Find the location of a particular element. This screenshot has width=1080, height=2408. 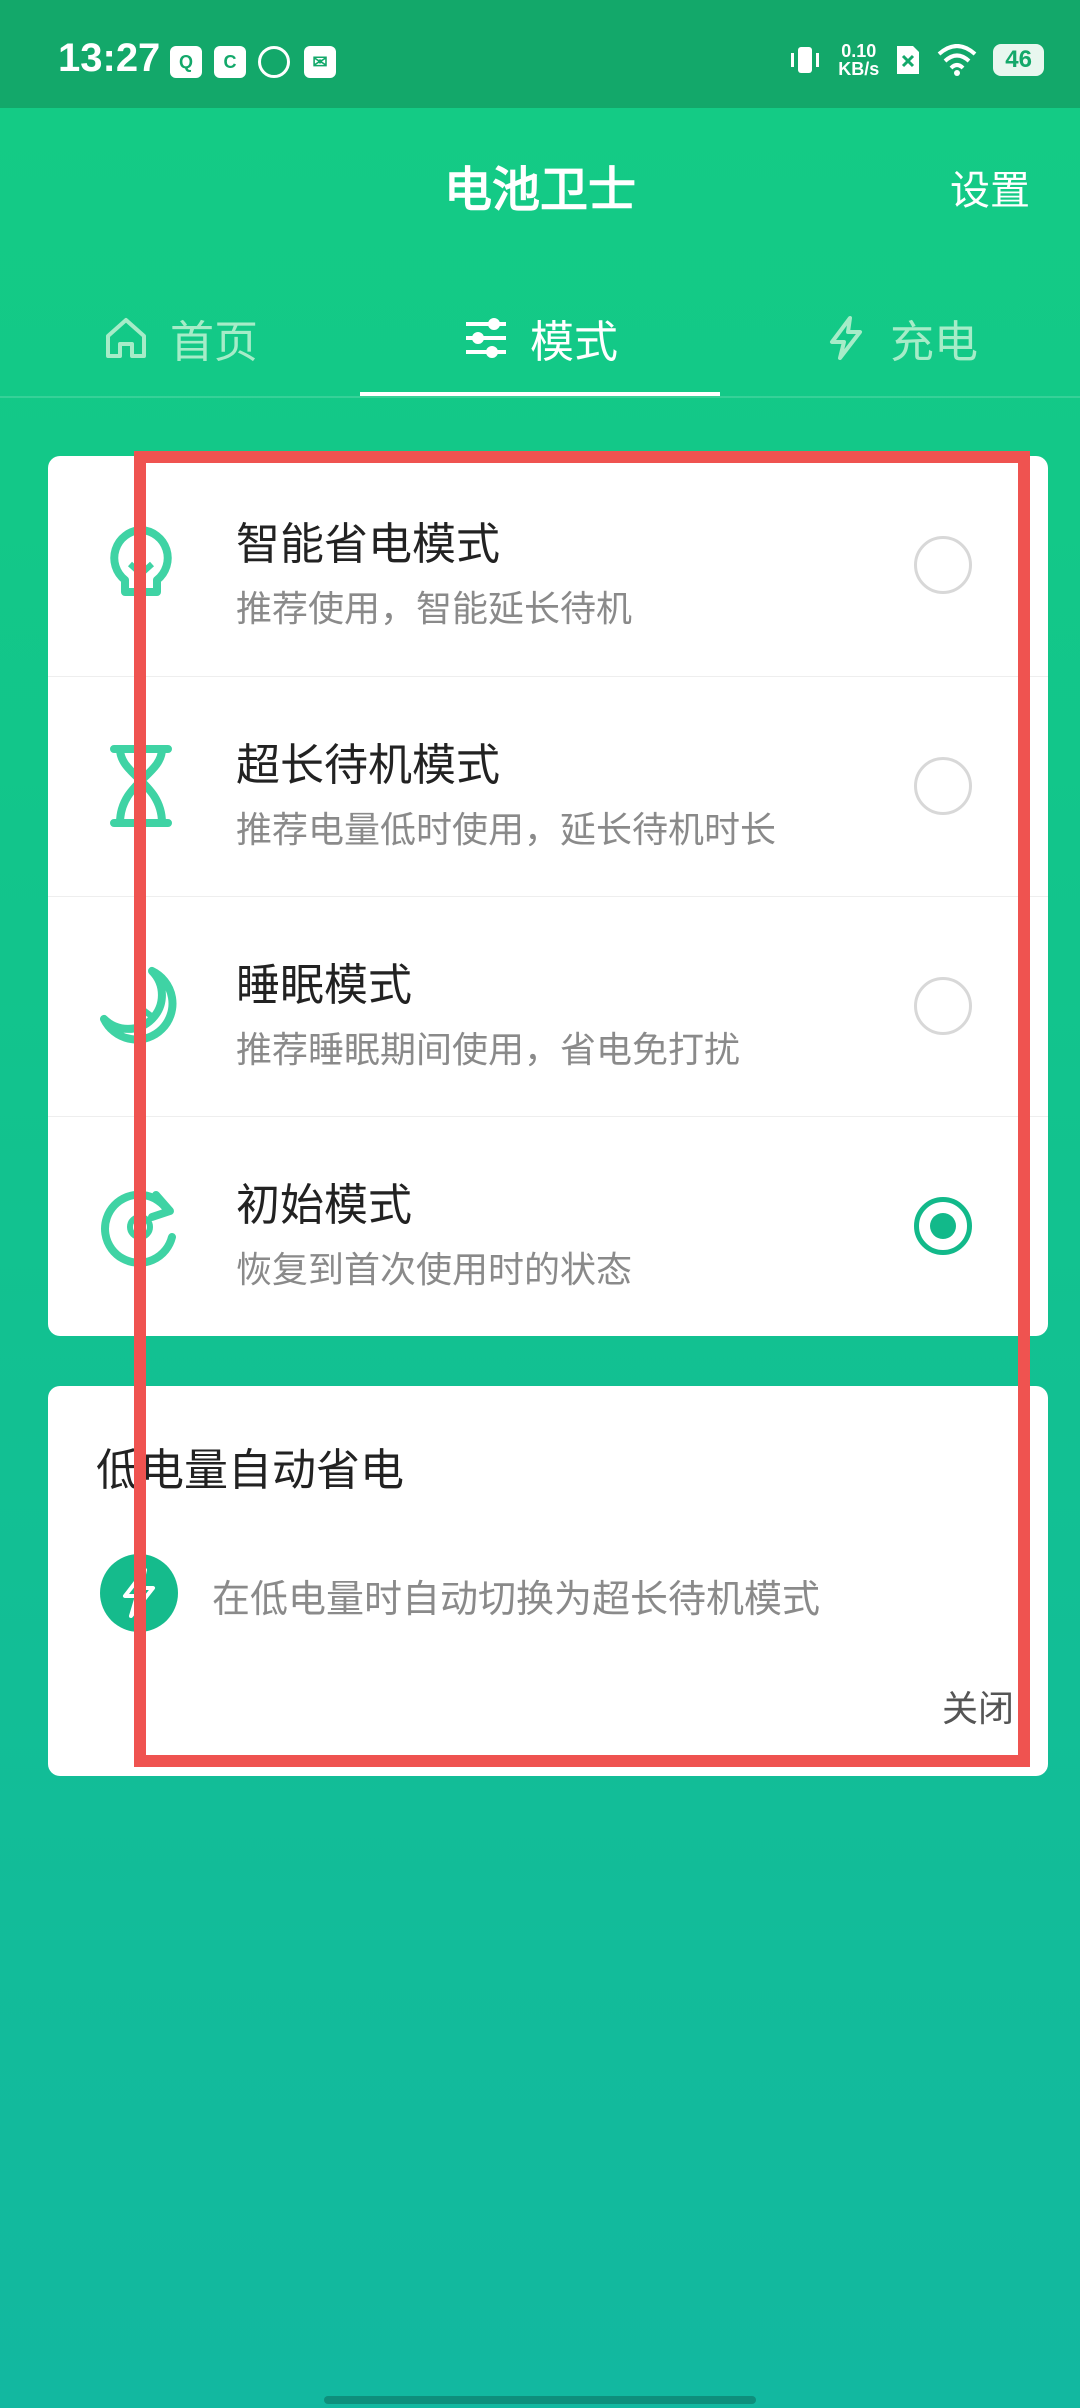

moon-icon is located at coordinates (138, 1005).